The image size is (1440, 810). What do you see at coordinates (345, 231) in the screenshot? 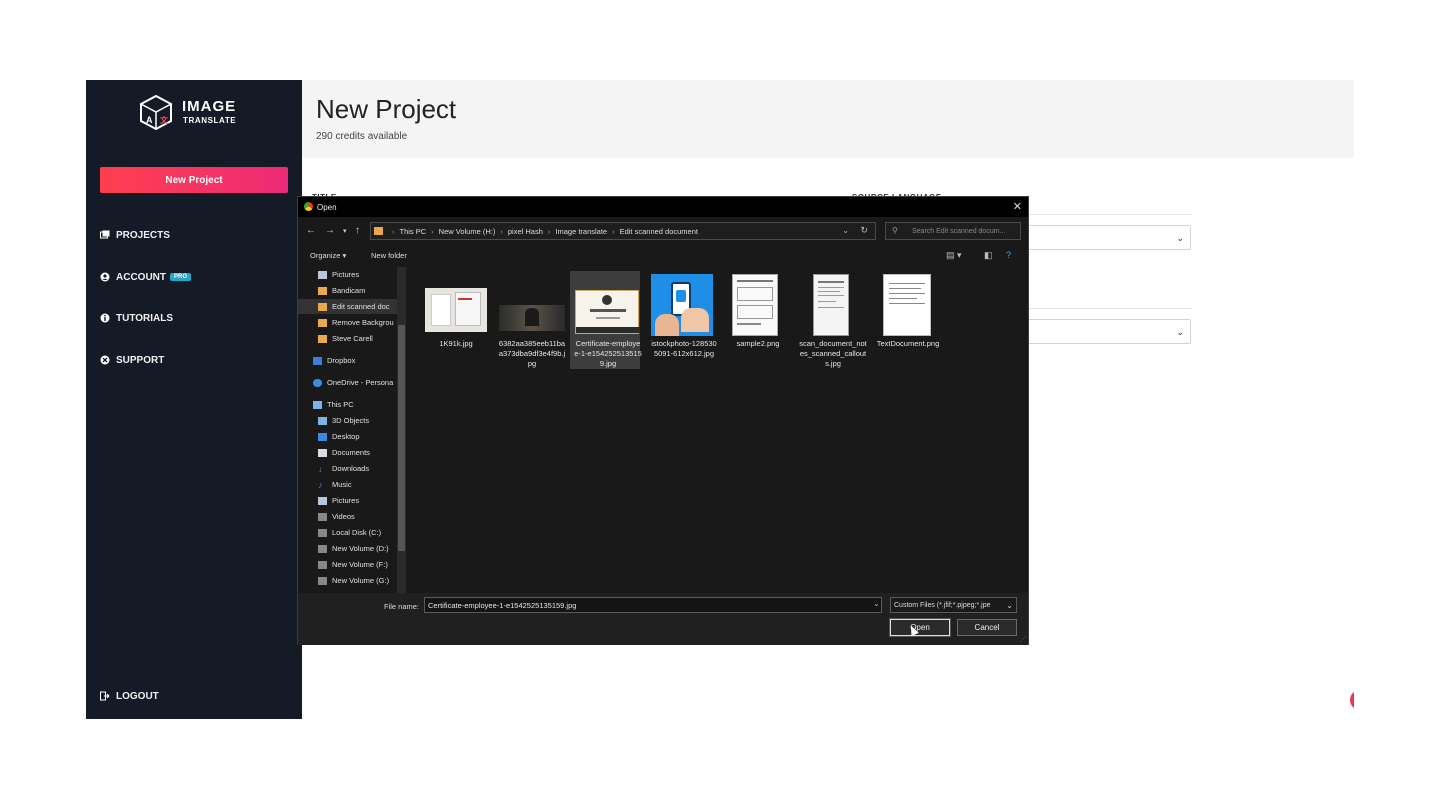
I see `recent-locations-icon: ▾` at bounding box center [345, 231].